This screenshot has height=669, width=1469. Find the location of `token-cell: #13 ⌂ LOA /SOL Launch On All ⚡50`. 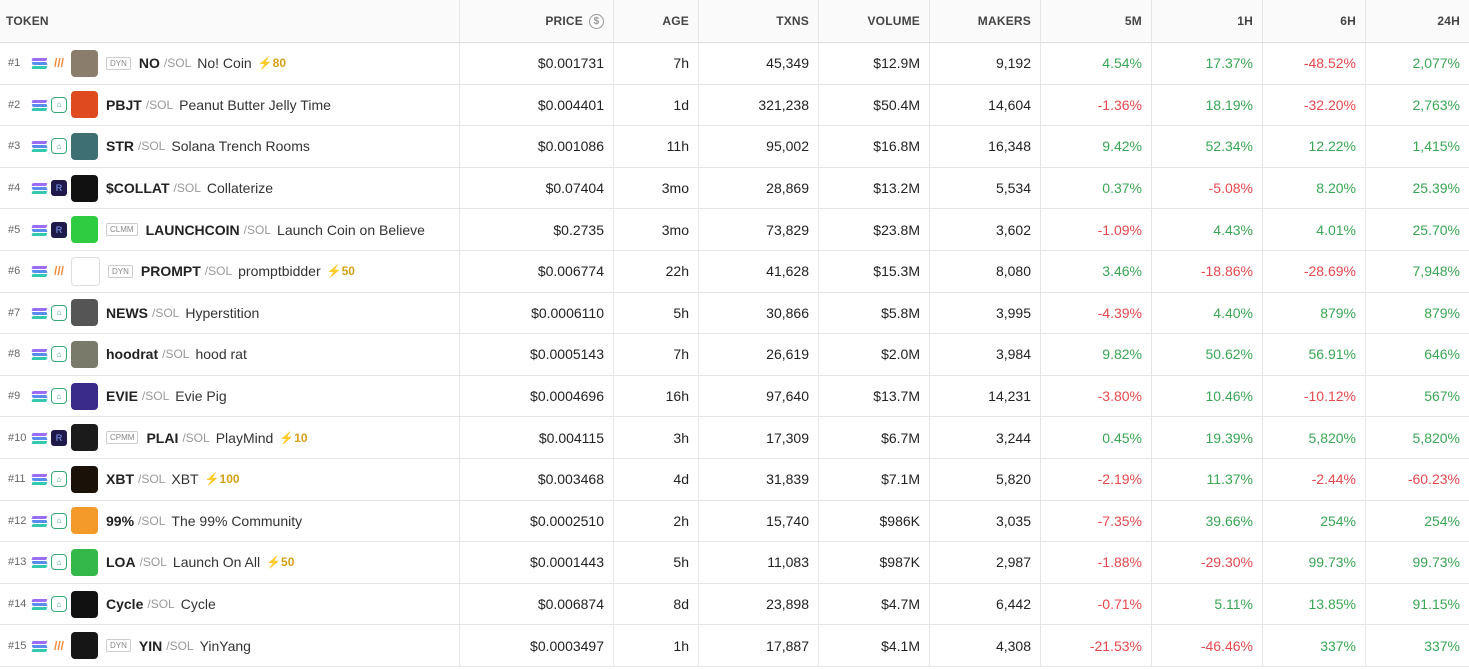

token-cell: #13 ⌂ LOA /SOL Launch On All ⚡50 is located at coordinates (230, 562).